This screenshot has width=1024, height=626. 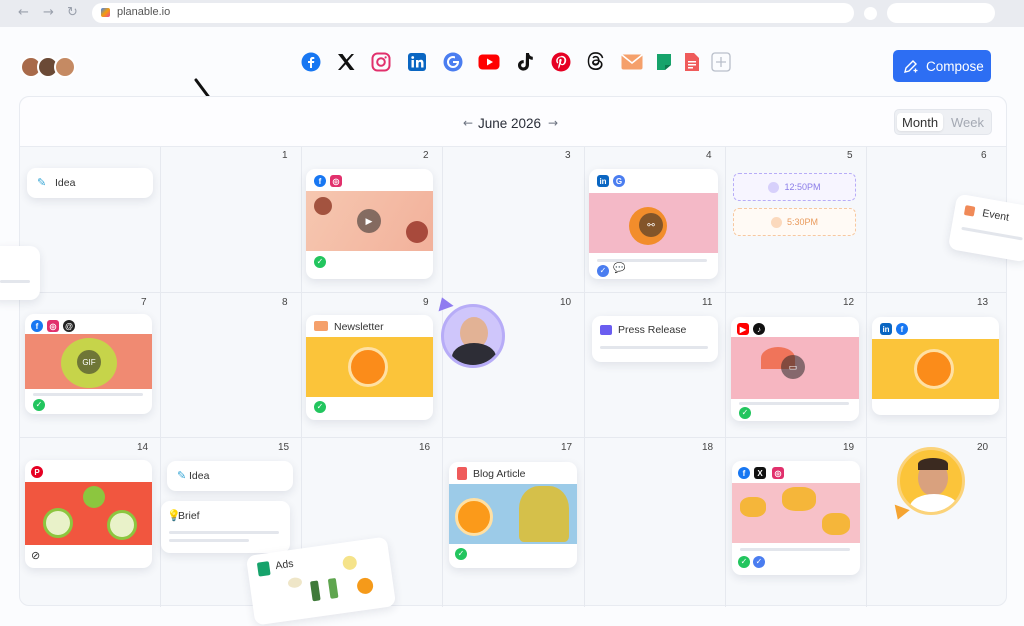 I want to click on day-number: 16, so click(x=425, y=447).